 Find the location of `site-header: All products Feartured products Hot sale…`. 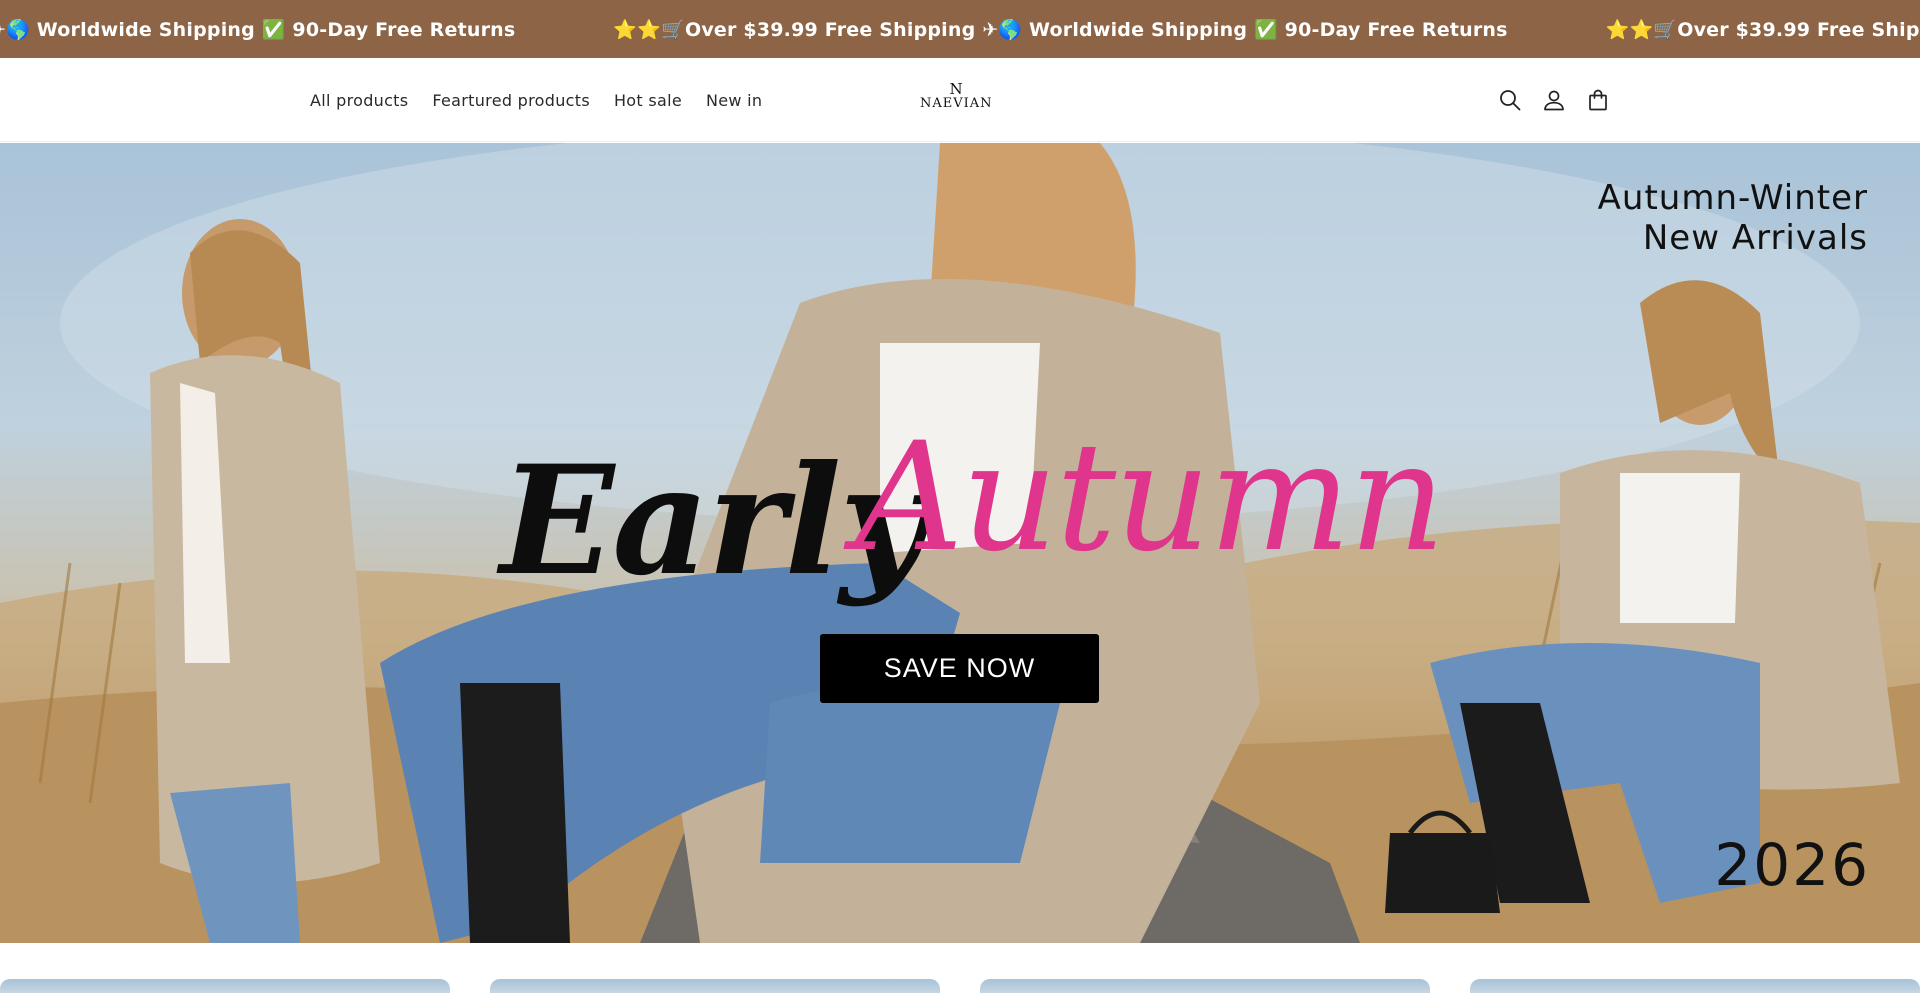

site-header: All products Feartured products Hot sale… is located at coordinates (960, 100).